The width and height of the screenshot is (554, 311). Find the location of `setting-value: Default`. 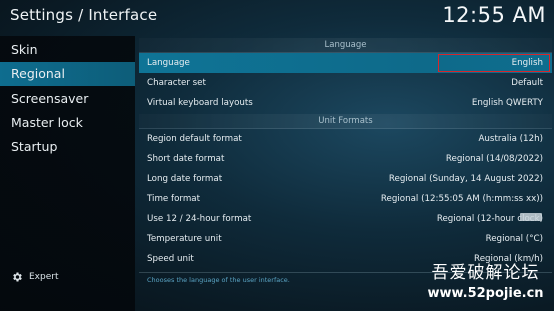

setting-value: Default is located at coordinates (527, 83).